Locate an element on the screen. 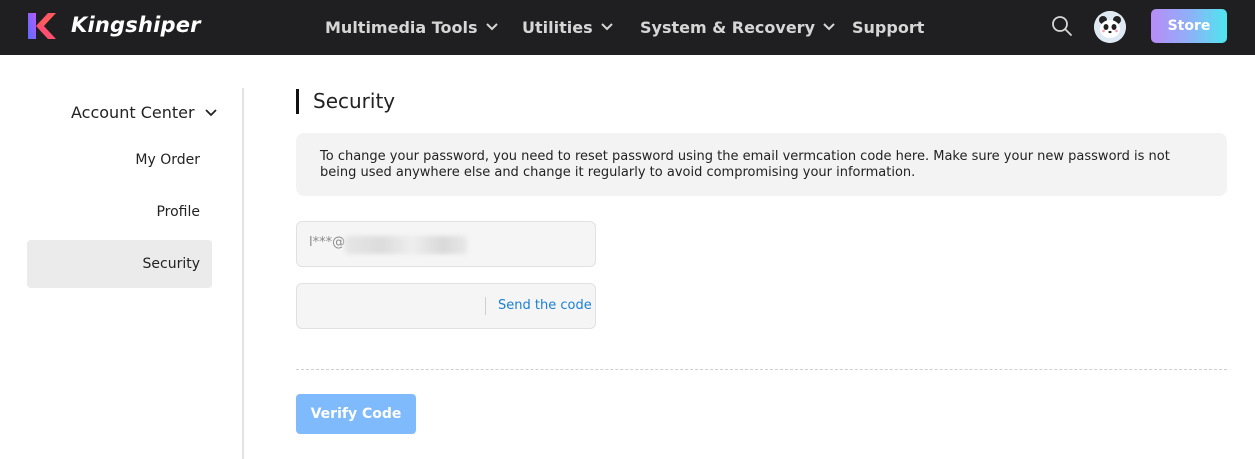 The image size is (1255, 459). page-title: Security is located at coordinates (345, 101).